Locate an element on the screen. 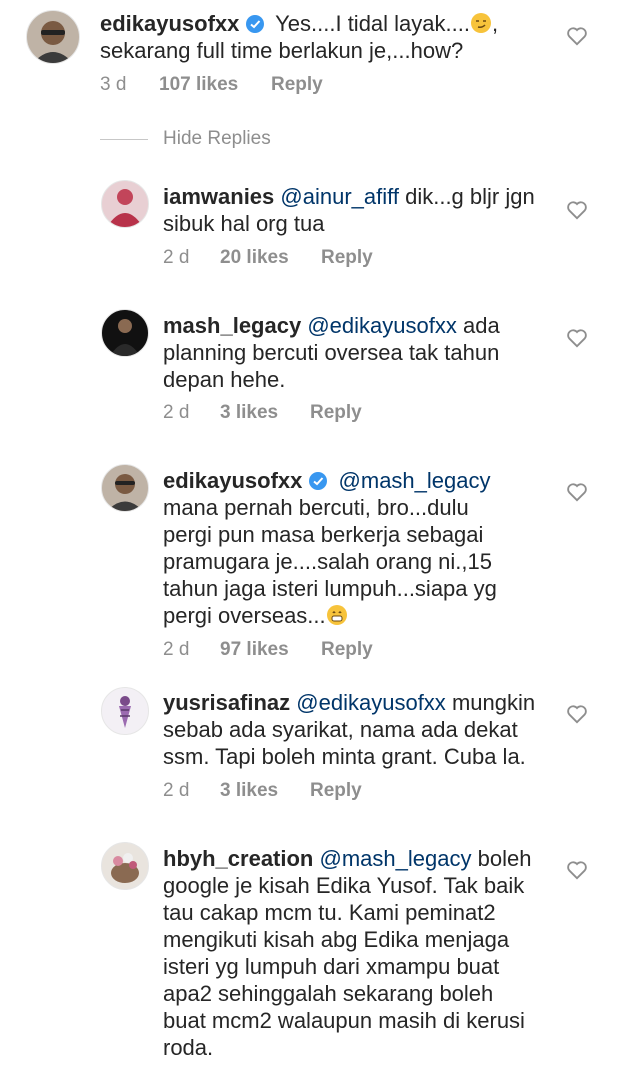 This screenshot has width=620, height=1076. comment-line: planning bercuti oversea tak tahun is located at coordinates (331, 352).